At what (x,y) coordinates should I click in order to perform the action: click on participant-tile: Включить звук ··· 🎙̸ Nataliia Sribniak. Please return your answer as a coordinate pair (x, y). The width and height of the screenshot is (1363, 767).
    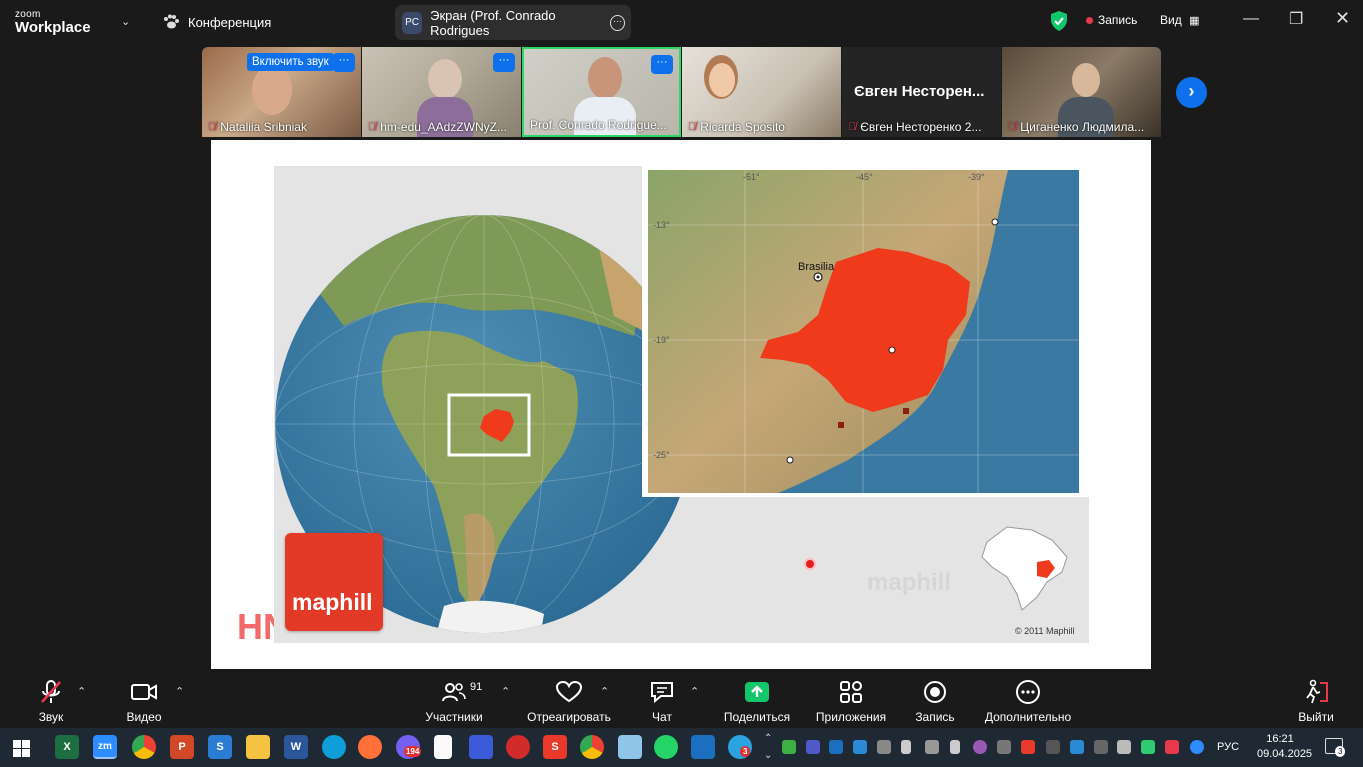
    Looking at the image, I should click on (281, 92).